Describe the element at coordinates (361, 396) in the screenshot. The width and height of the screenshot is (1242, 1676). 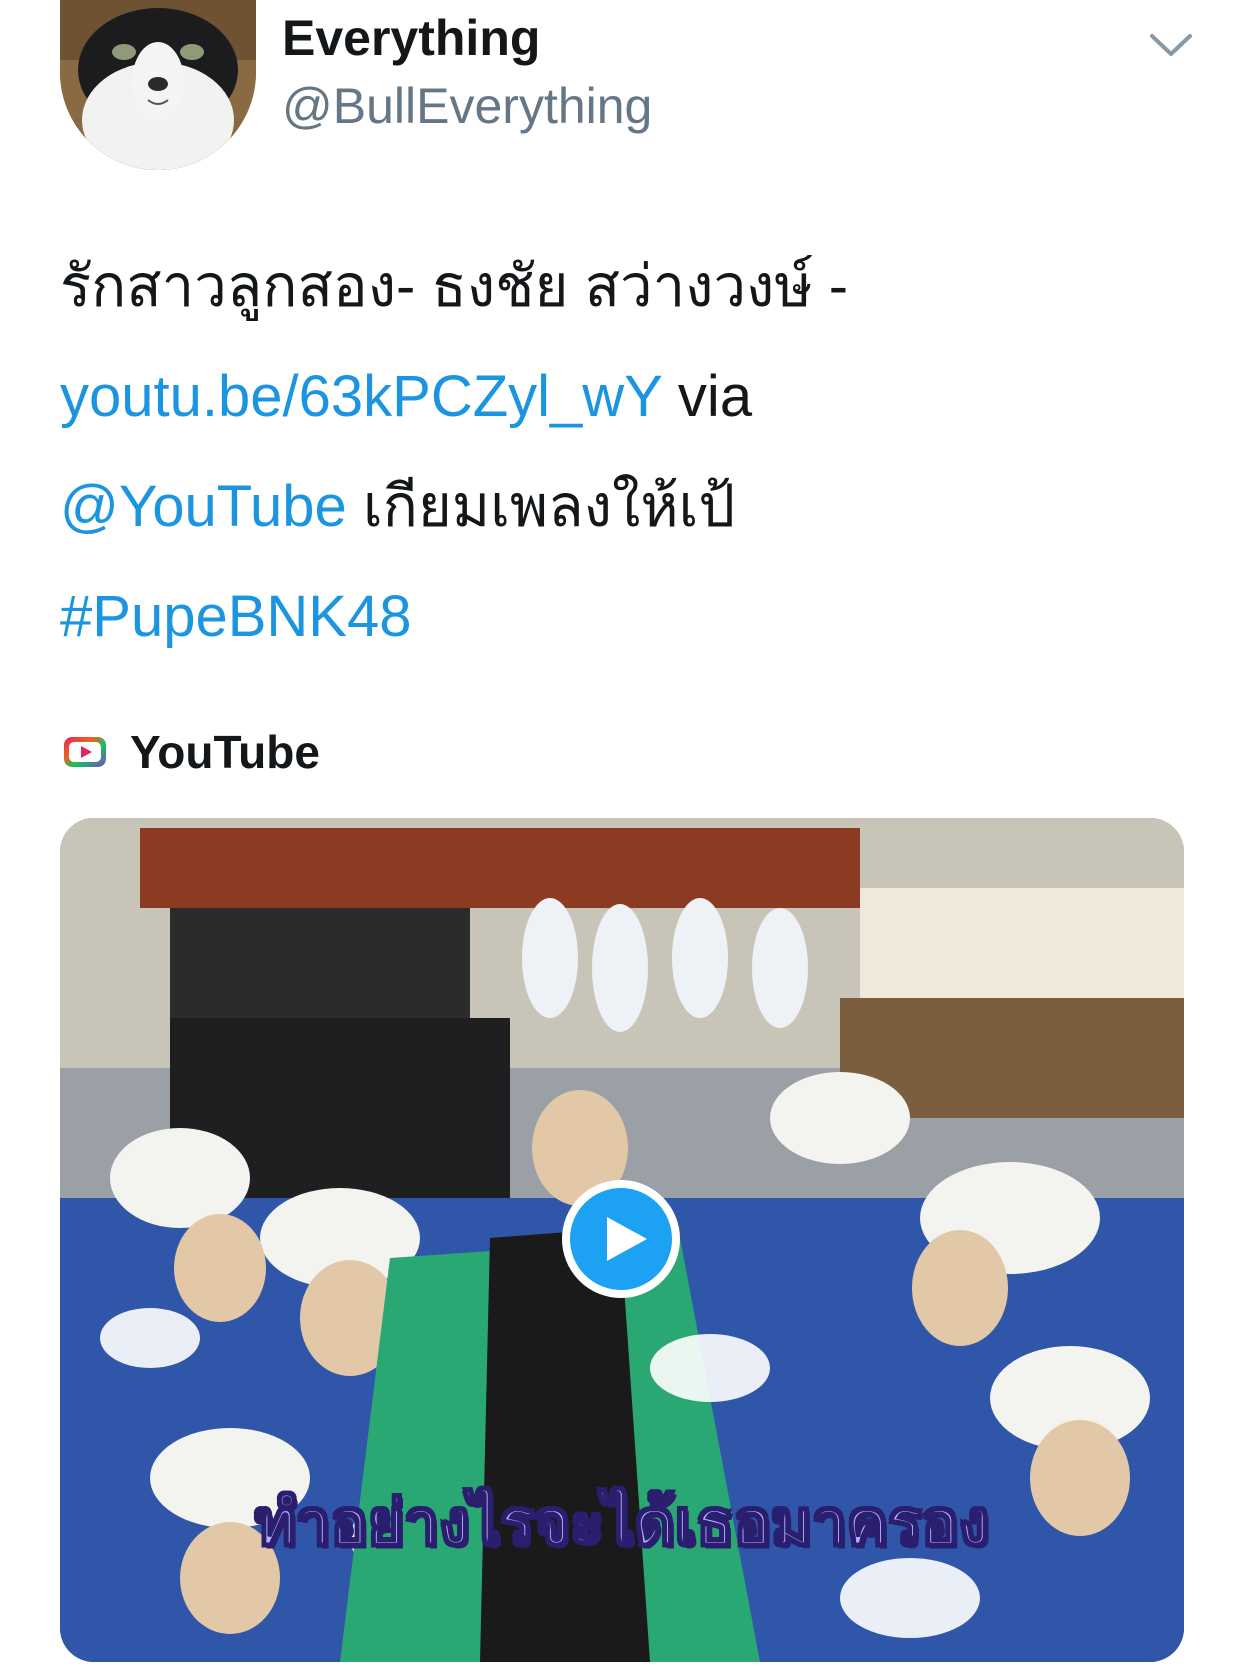
I see `video-link: youtu.be/63kPCZyl_wY` at that location.